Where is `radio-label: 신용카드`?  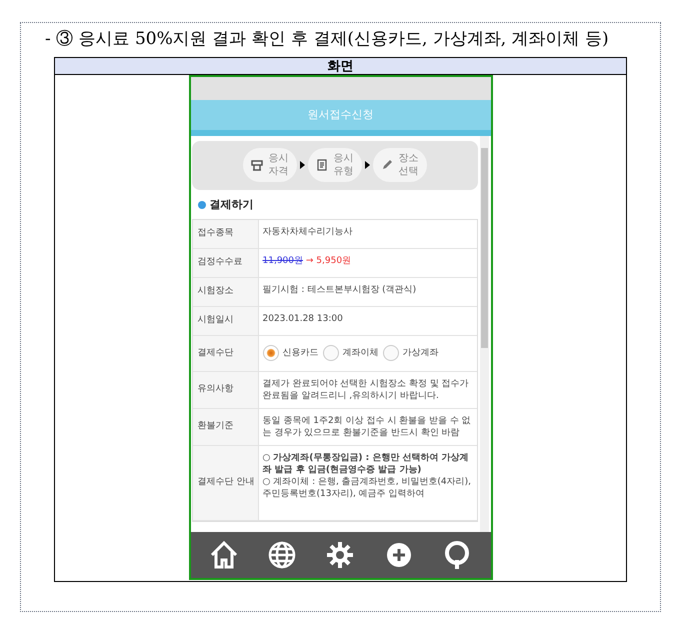
radio-label: 신용카드 is located at coordinates (300, 353).